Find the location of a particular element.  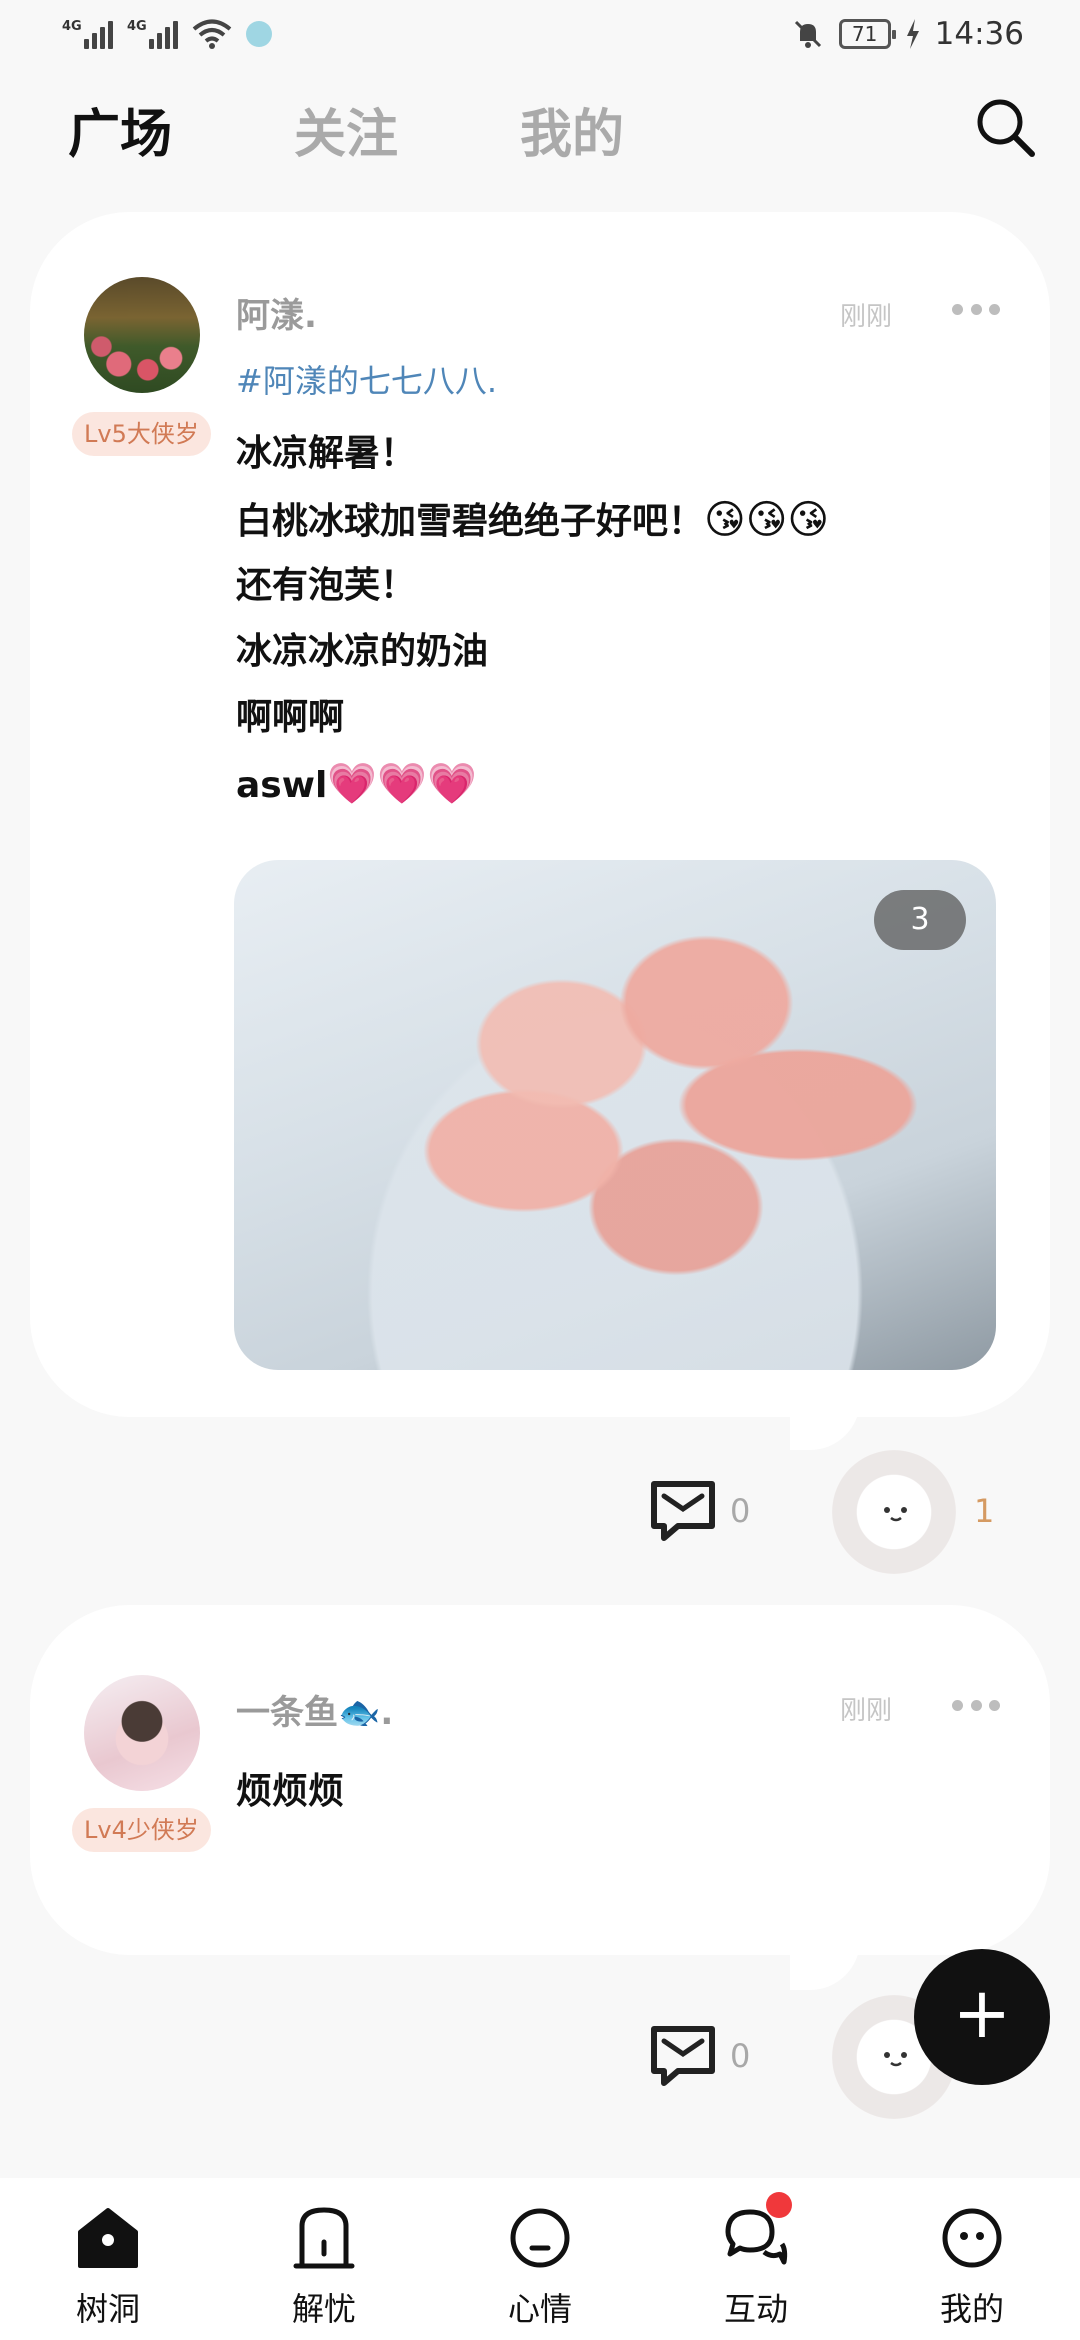

post-content: 烦烦烦 is located at coordinates (290, 1791).